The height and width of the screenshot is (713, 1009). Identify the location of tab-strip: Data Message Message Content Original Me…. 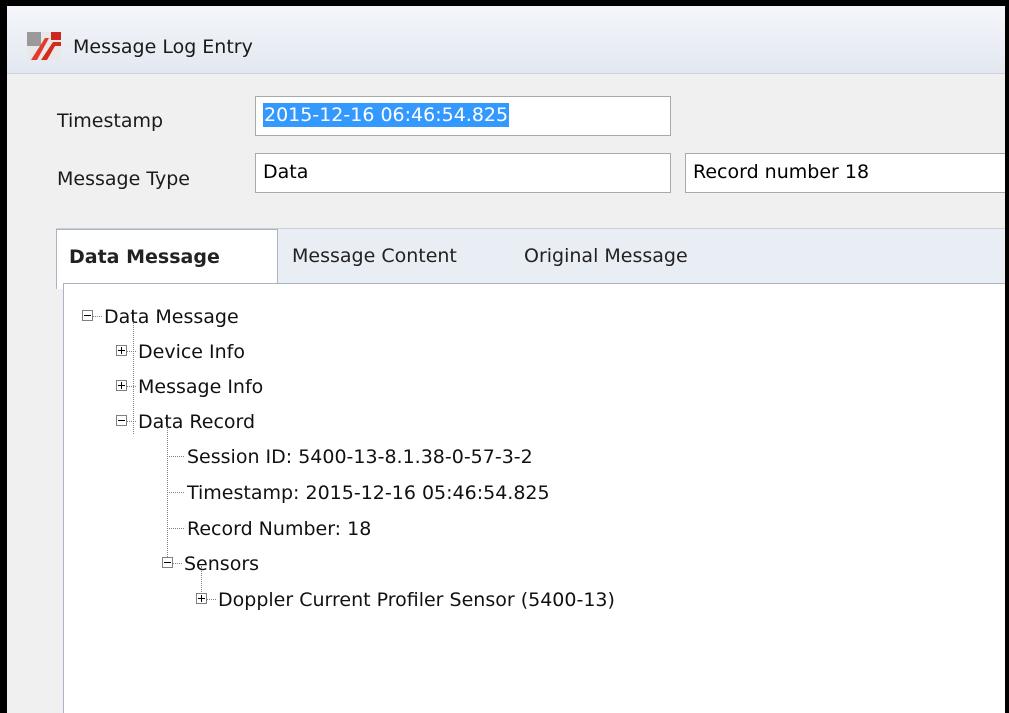
(530, 258).